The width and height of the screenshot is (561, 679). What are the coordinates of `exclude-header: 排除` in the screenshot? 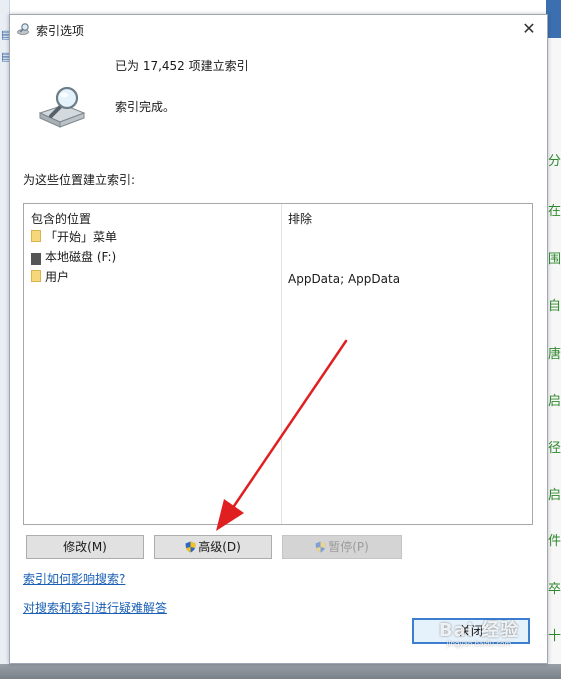 It's located at (300, 219).